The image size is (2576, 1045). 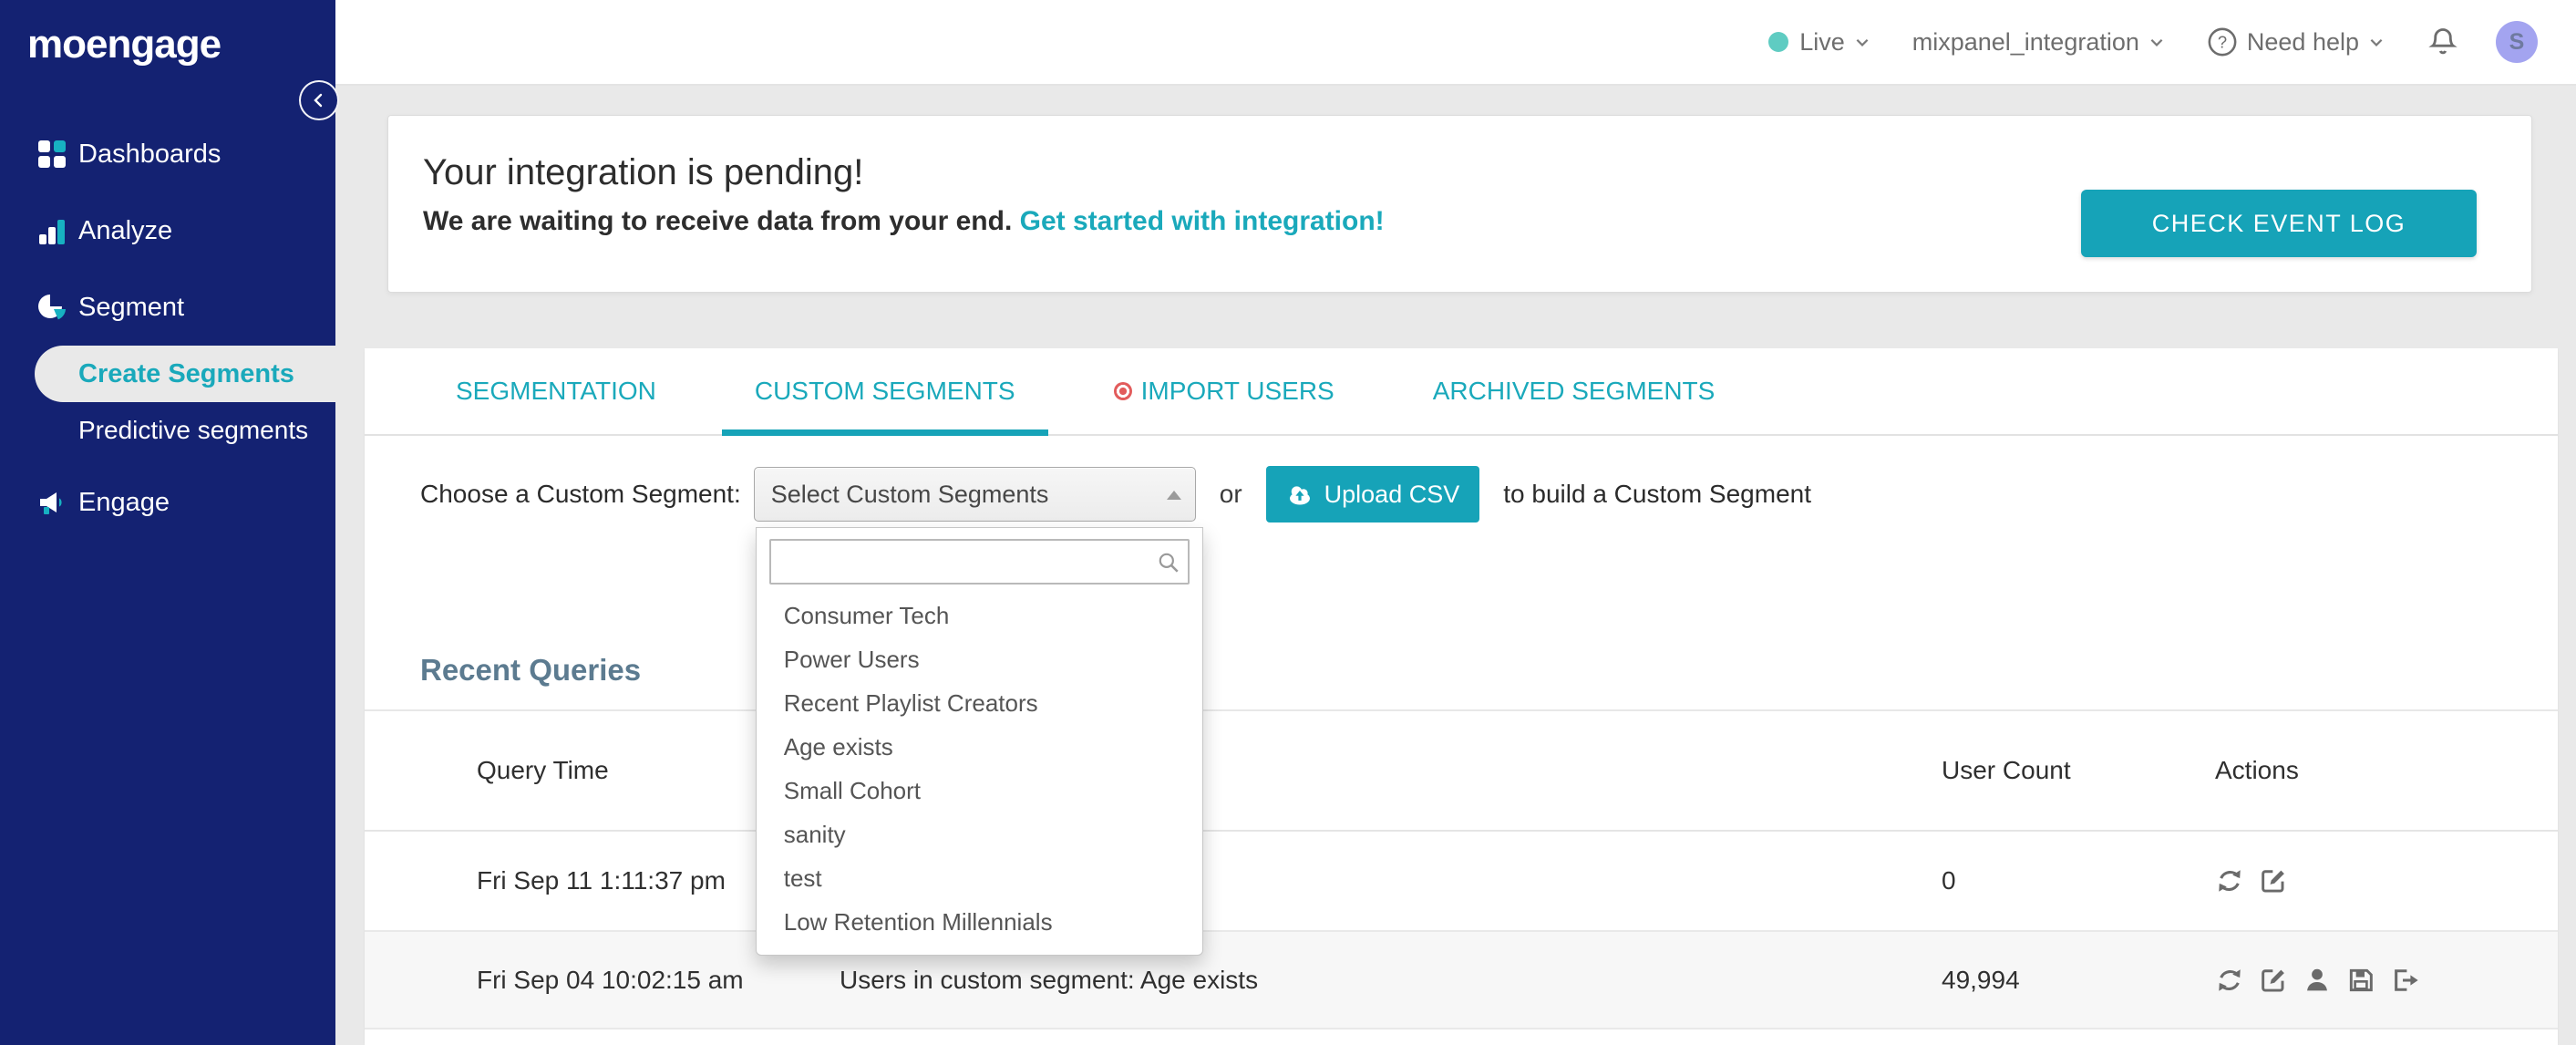 I want to click on sidebar-item-engage: Engage, so click(x=167, y=502).